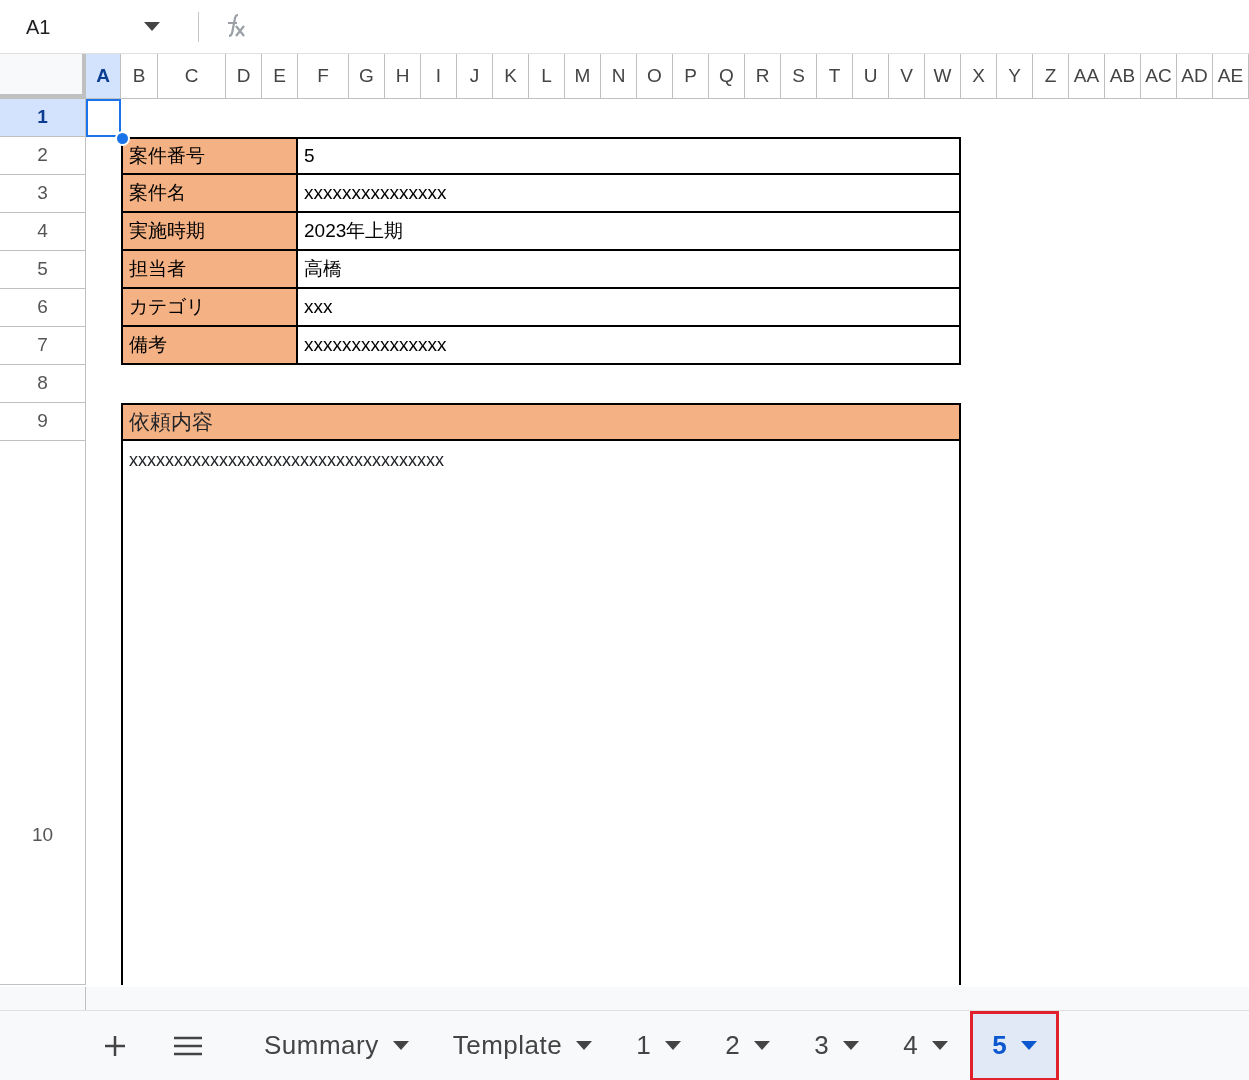  What do you see at coordinates (43, 118) in the screenshot?
I see `row-header: 1` at bounding box center [43, 118].